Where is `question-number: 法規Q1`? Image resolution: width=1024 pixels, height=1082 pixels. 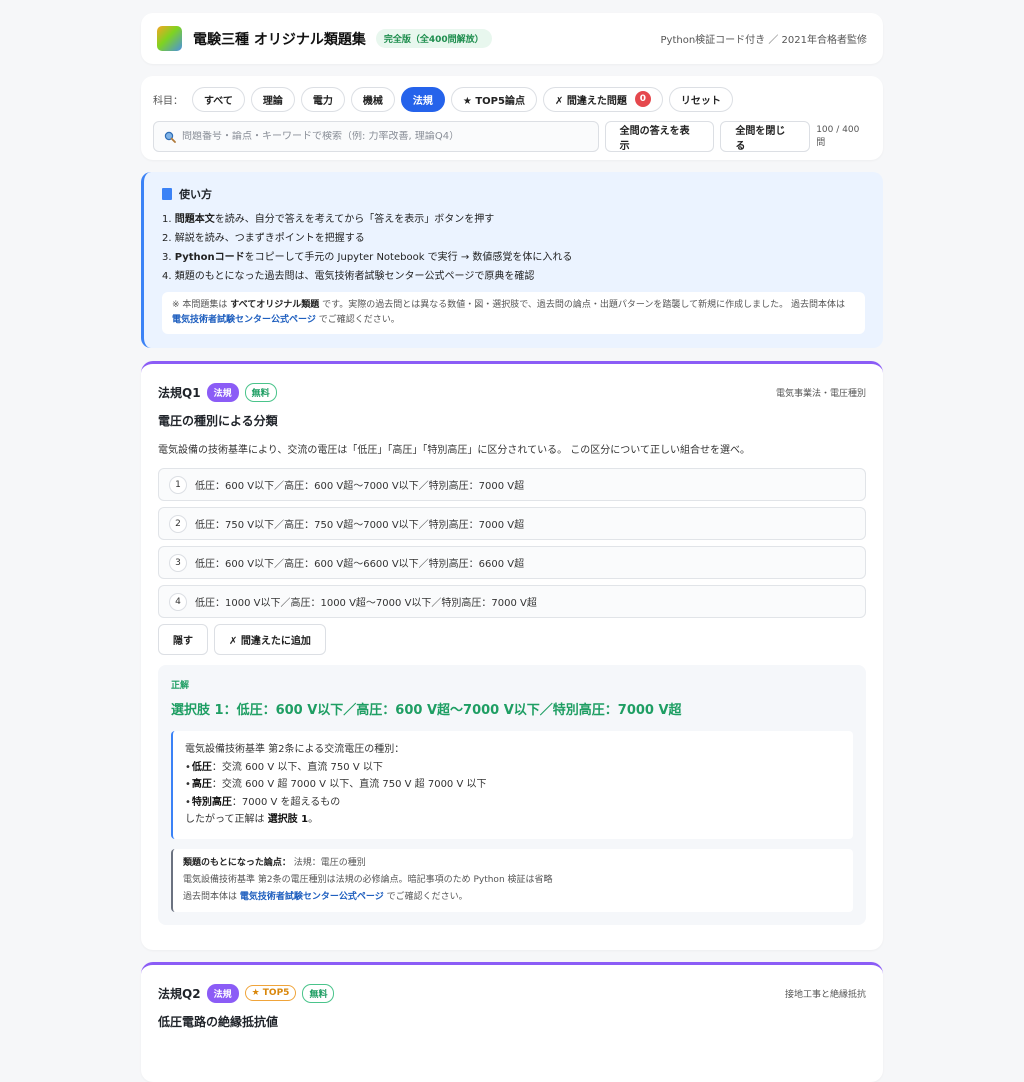
question-number: 法規Q1 is located at coordinates (179, 392).